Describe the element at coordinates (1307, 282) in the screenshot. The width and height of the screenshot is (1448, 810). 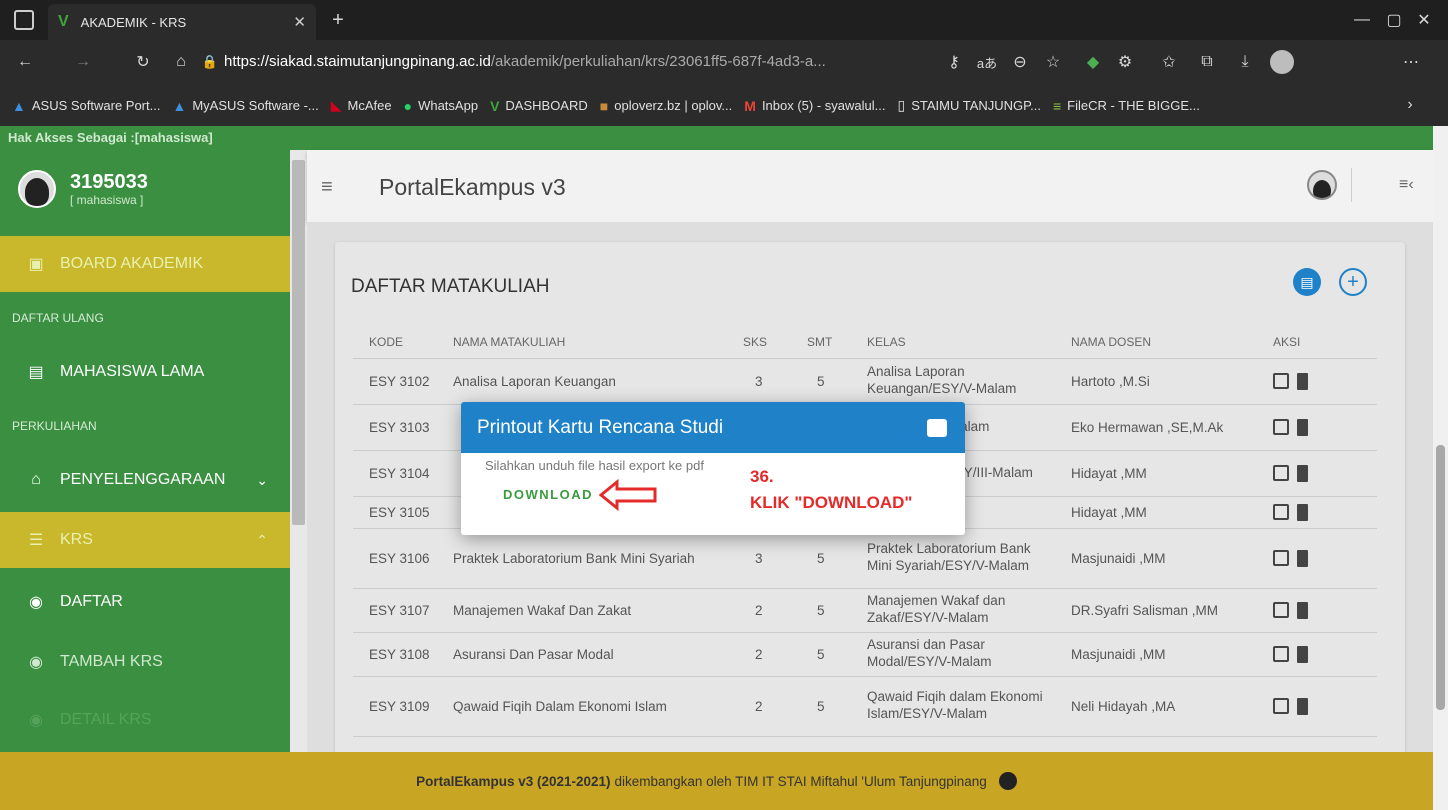
I see `print-icon: ▤` at that location.